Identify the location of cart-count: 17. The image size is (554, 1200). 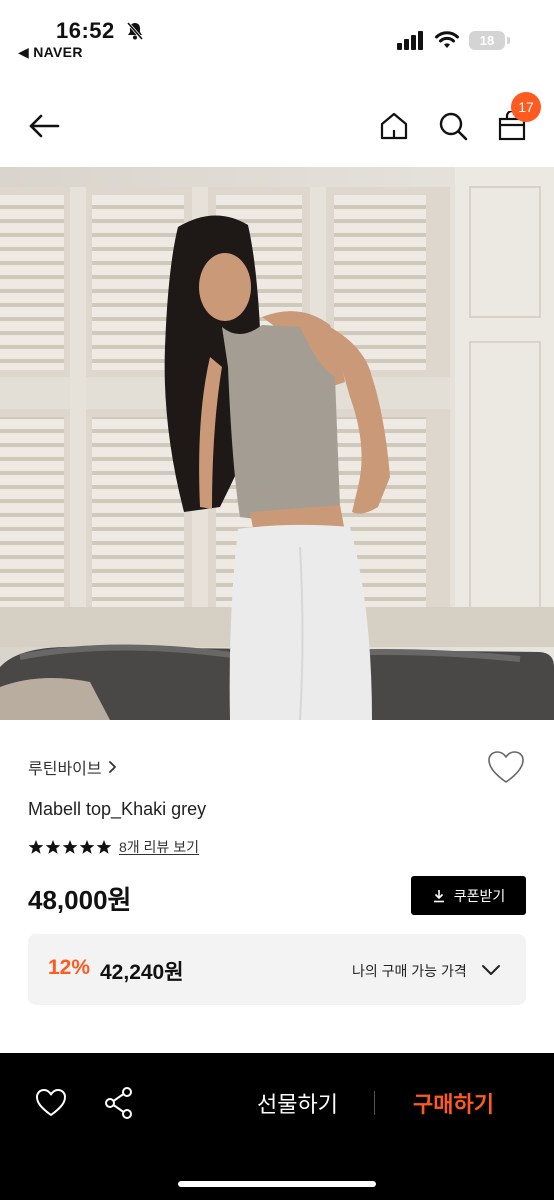
(526, 107).